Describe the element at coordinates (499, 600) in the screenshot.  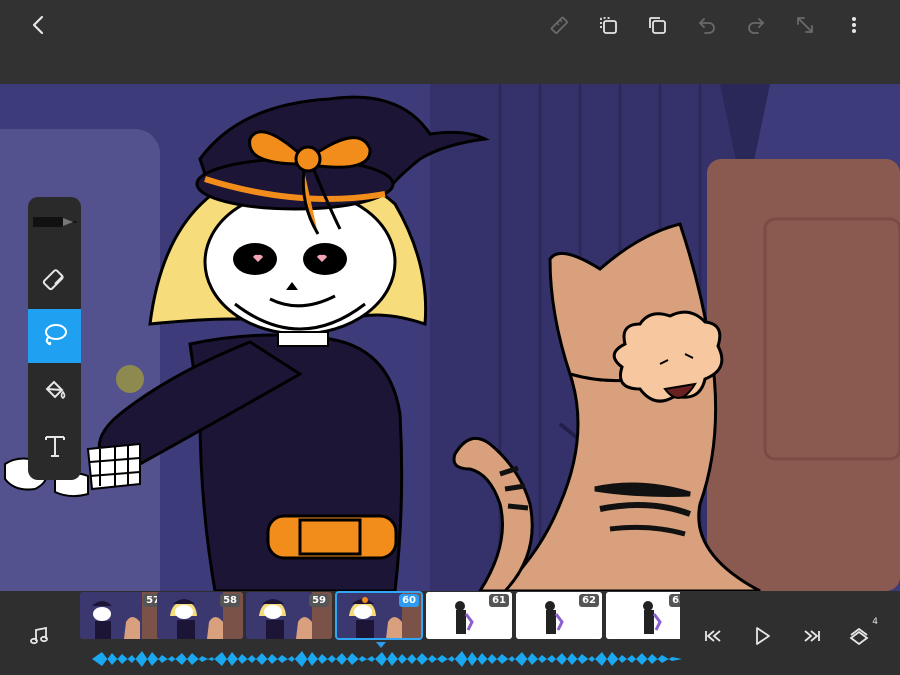
I see `frame-number: 61` at that location.